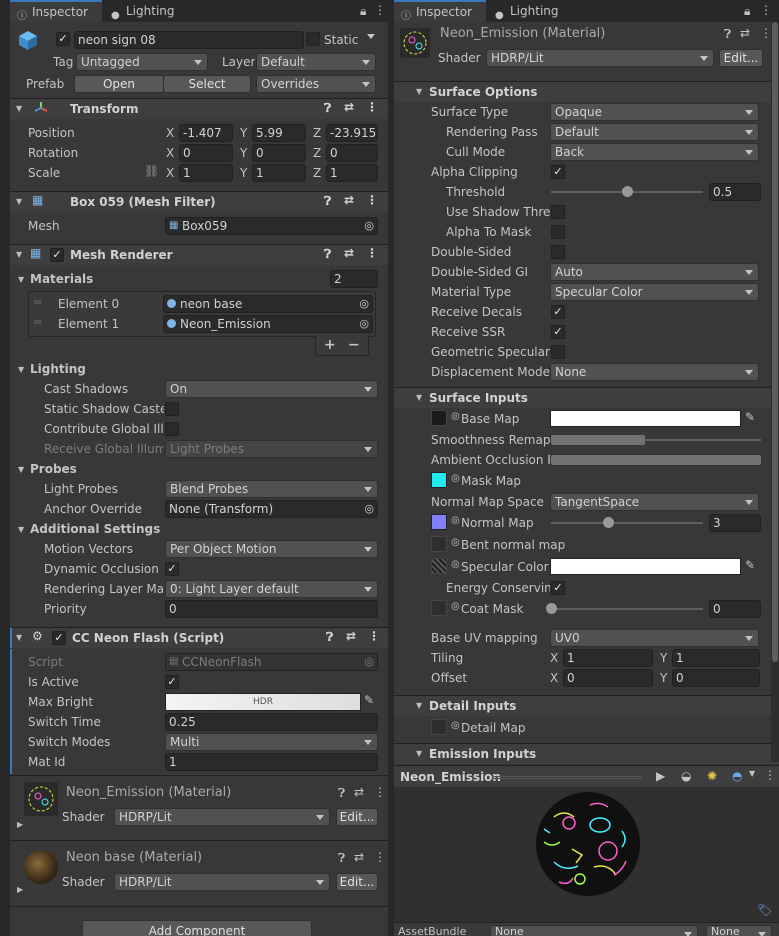 The image size is (779, 936). What do you see at coordinates (271, 226) in the screenshot?
I see `mesh-object-field: ▦ Box059 ◎` at bounding box center [271, 226].